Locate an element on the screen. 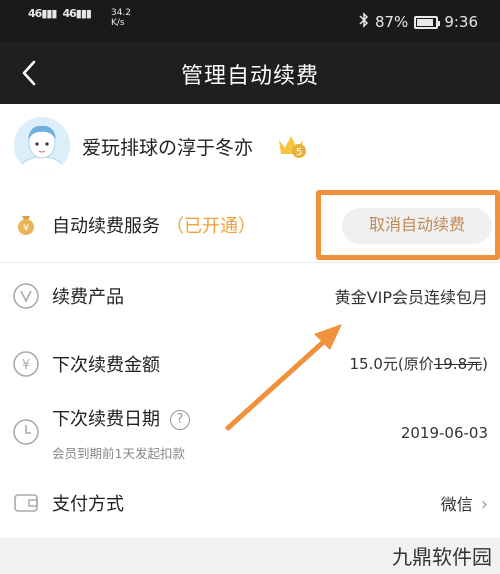 The height and width of the screenshot is (574, 500). watermark: 九鼎软件园 is located at coordinates (442, 557).